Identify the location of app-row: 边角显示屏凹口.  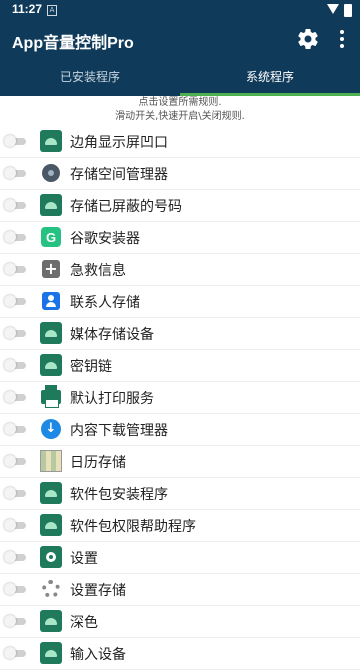
(180, 142).